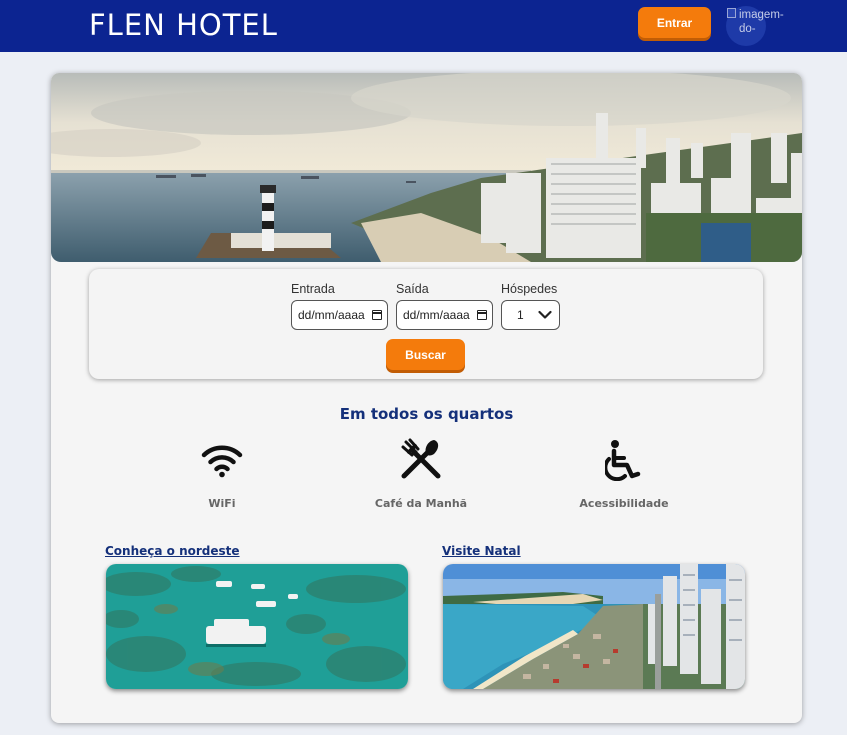  I want to click on checkin-date-input: dd/mm/aaaa, so click(339, 315).